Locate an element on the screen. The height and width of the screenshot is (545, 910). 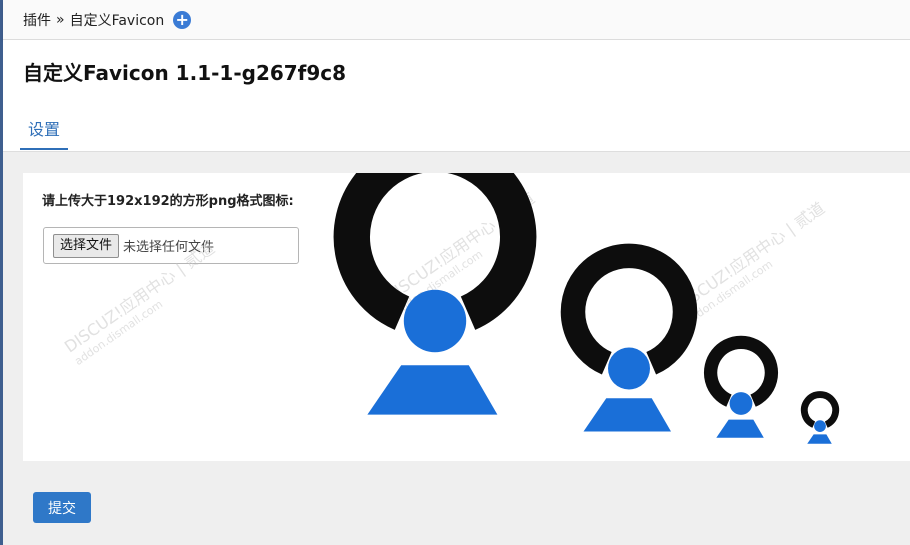
tab-settings: 设置 is located at coordinates (44, 131).